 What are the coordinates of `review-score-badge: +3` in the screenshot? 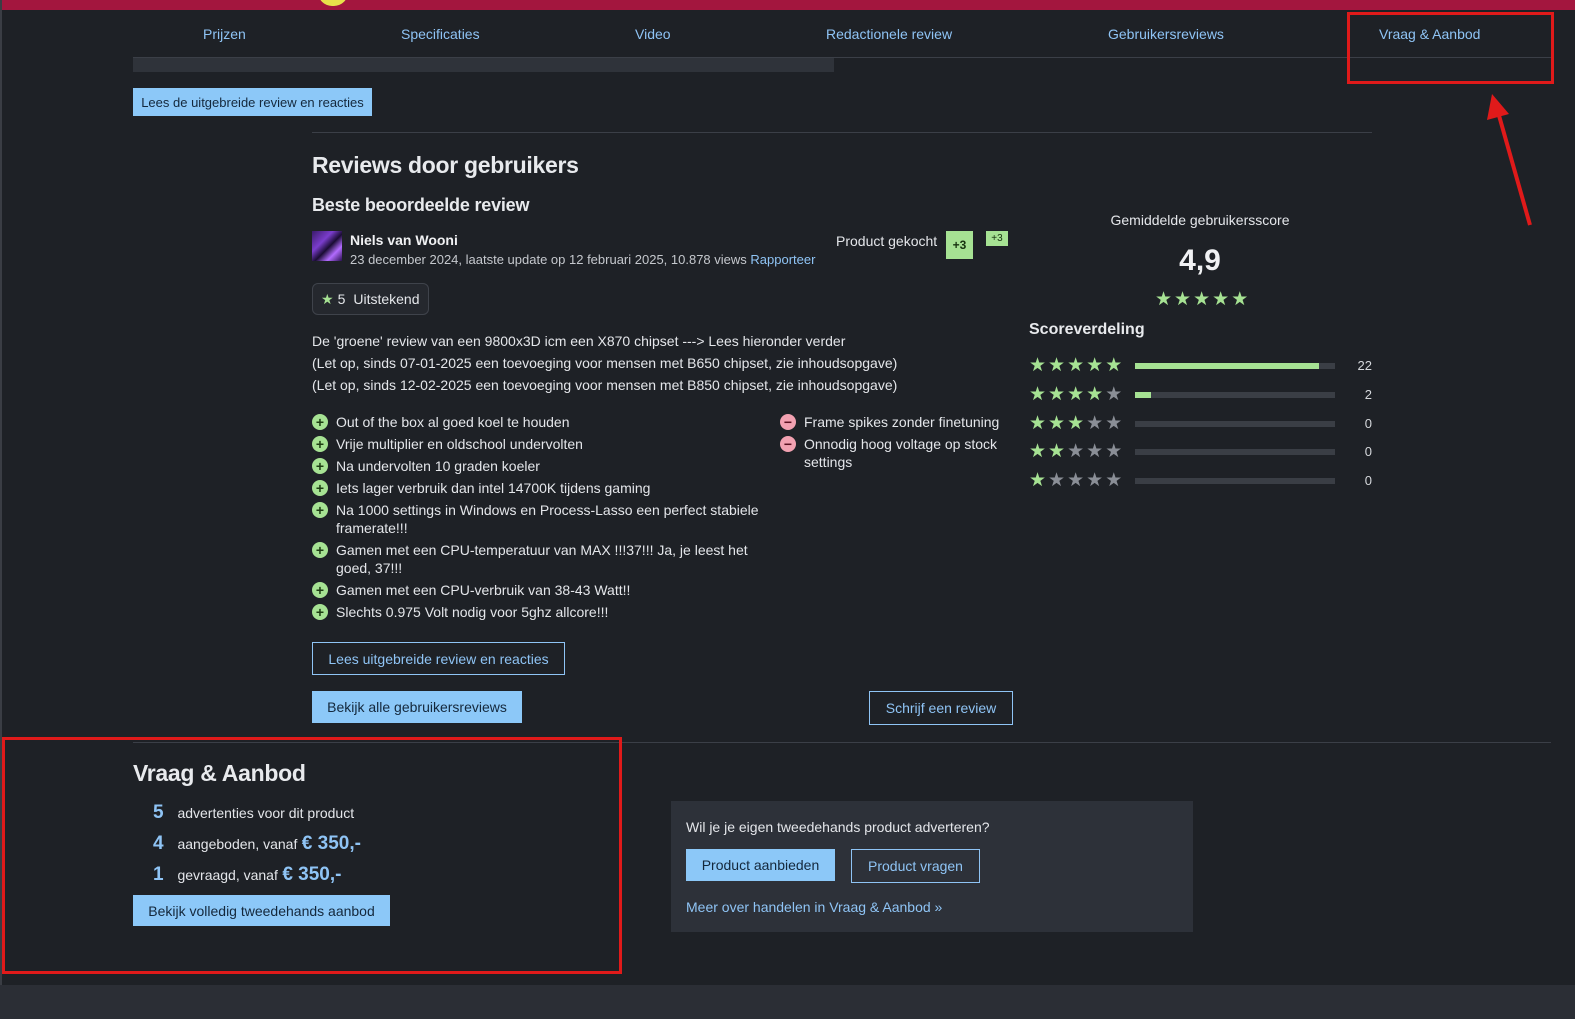 It's located at (959, 245).